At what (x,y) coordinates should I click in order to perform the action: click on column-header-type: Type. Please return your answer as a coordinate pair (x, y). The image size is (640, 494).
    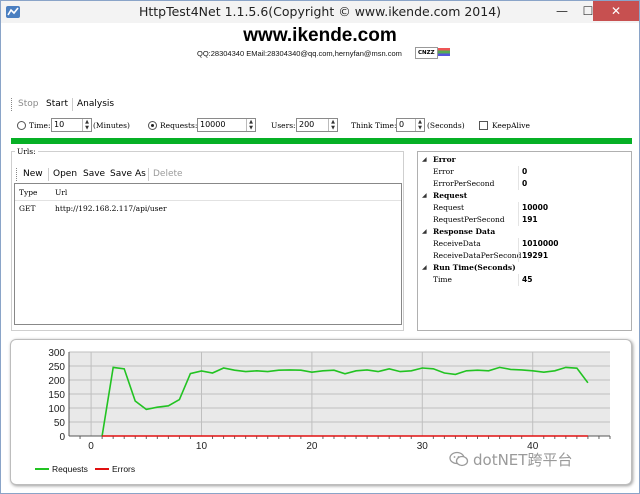
    Looking at the image, I should click on (28, 192).